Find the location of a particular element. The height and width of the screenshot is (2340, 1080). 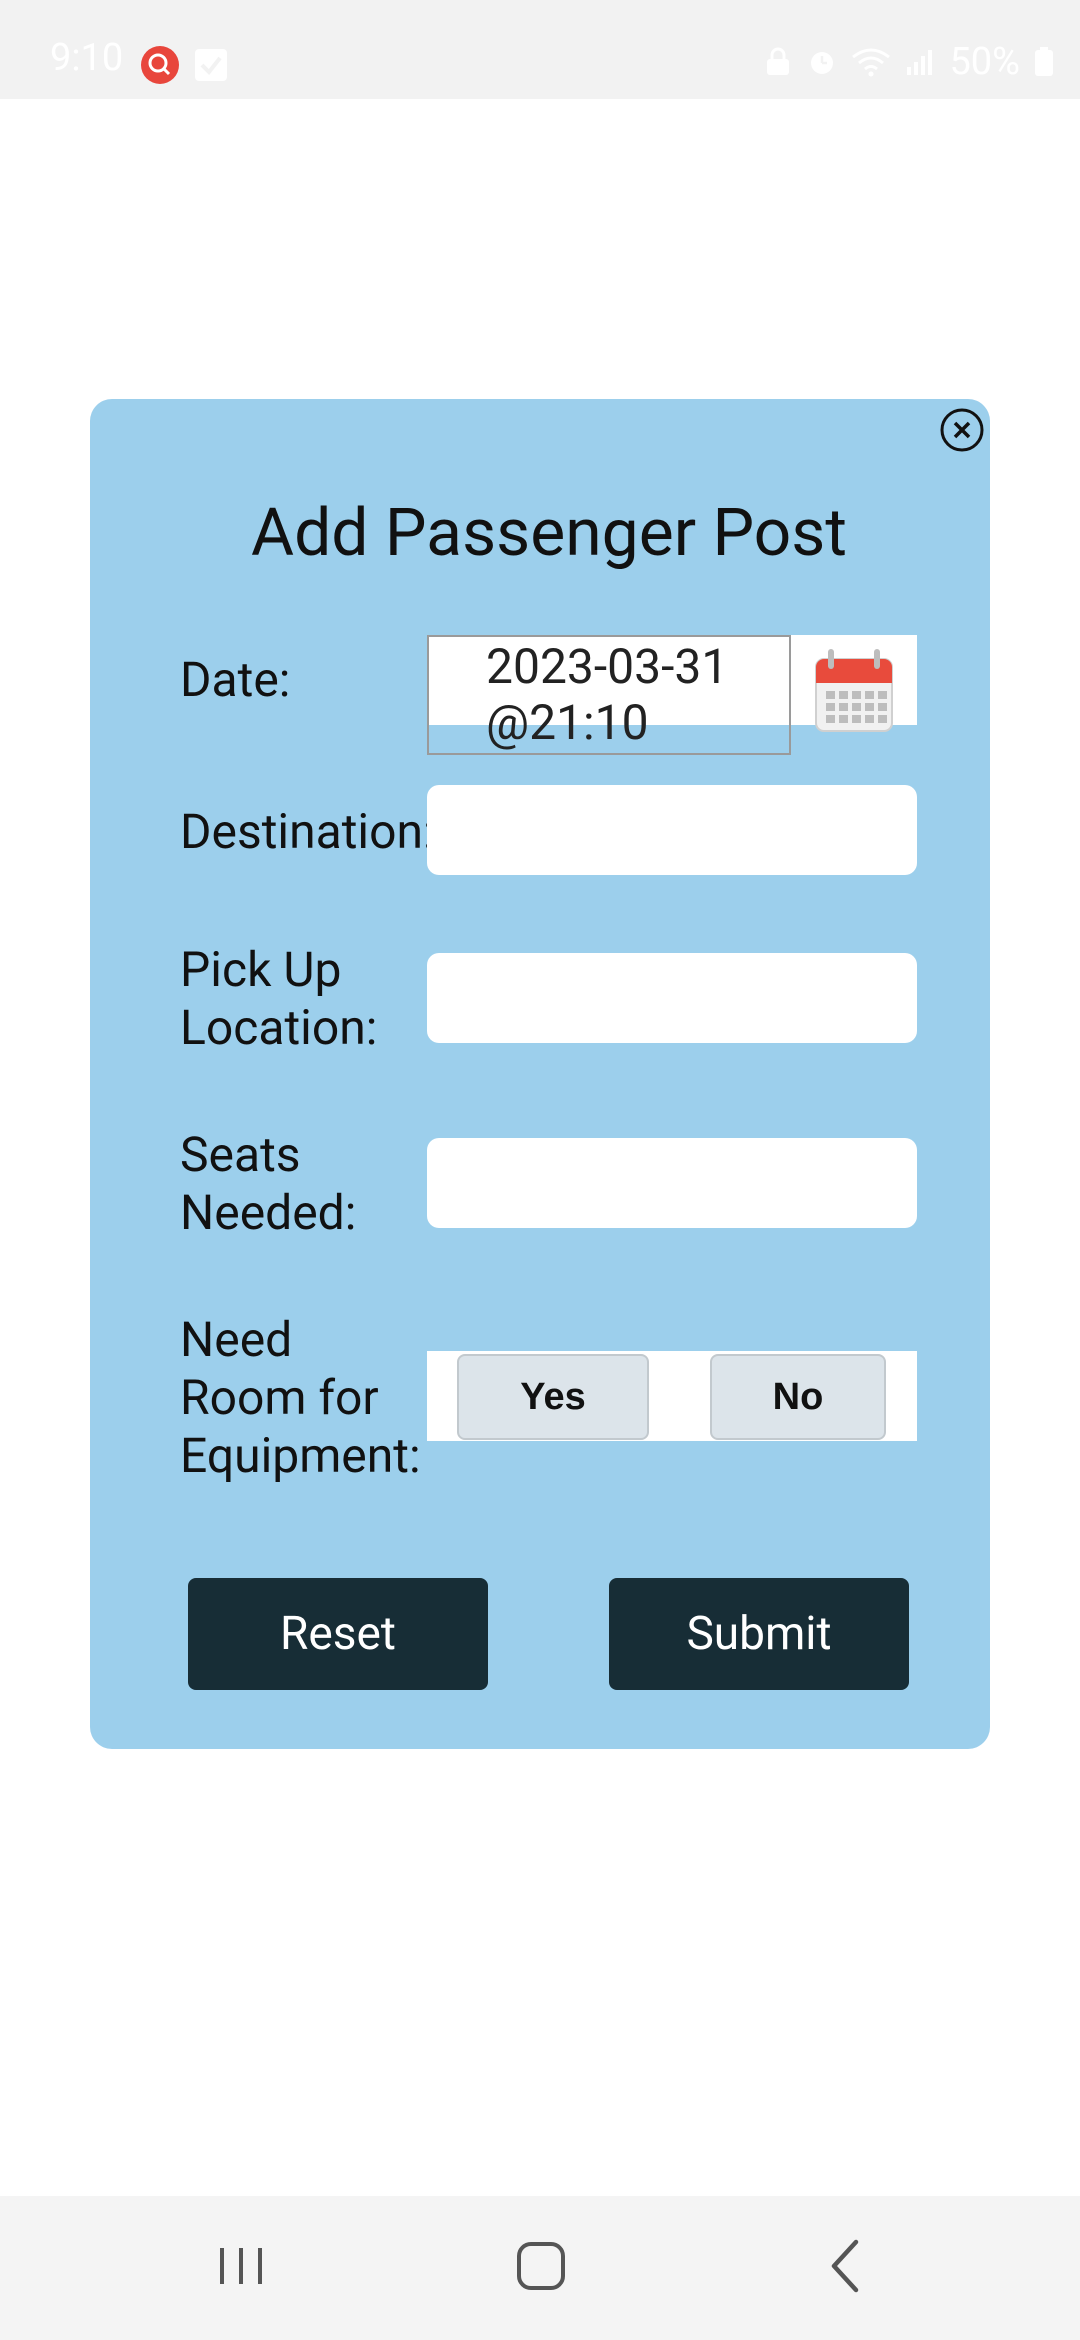

seats-label-line1: Seats is located at coordinates (240, 1154).